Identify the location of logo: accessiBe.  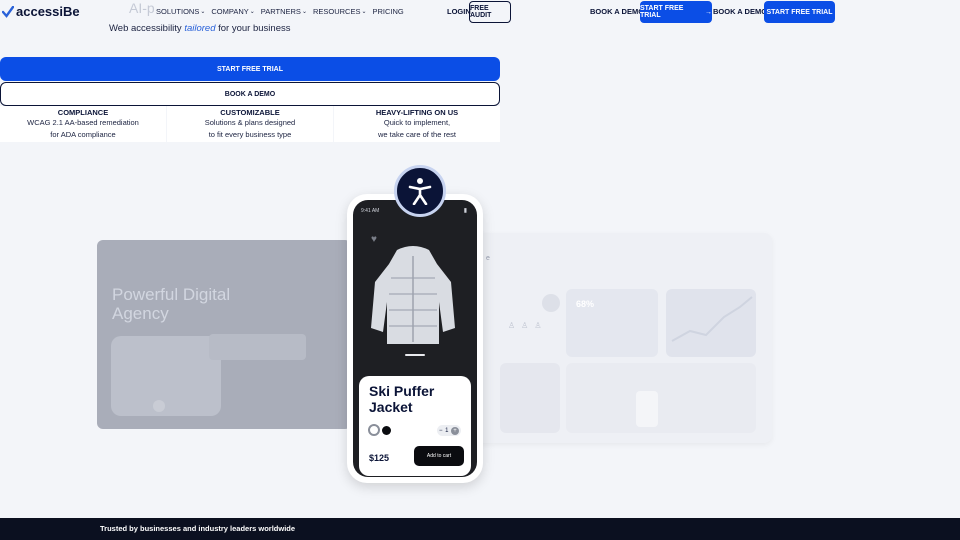
(41, 11).